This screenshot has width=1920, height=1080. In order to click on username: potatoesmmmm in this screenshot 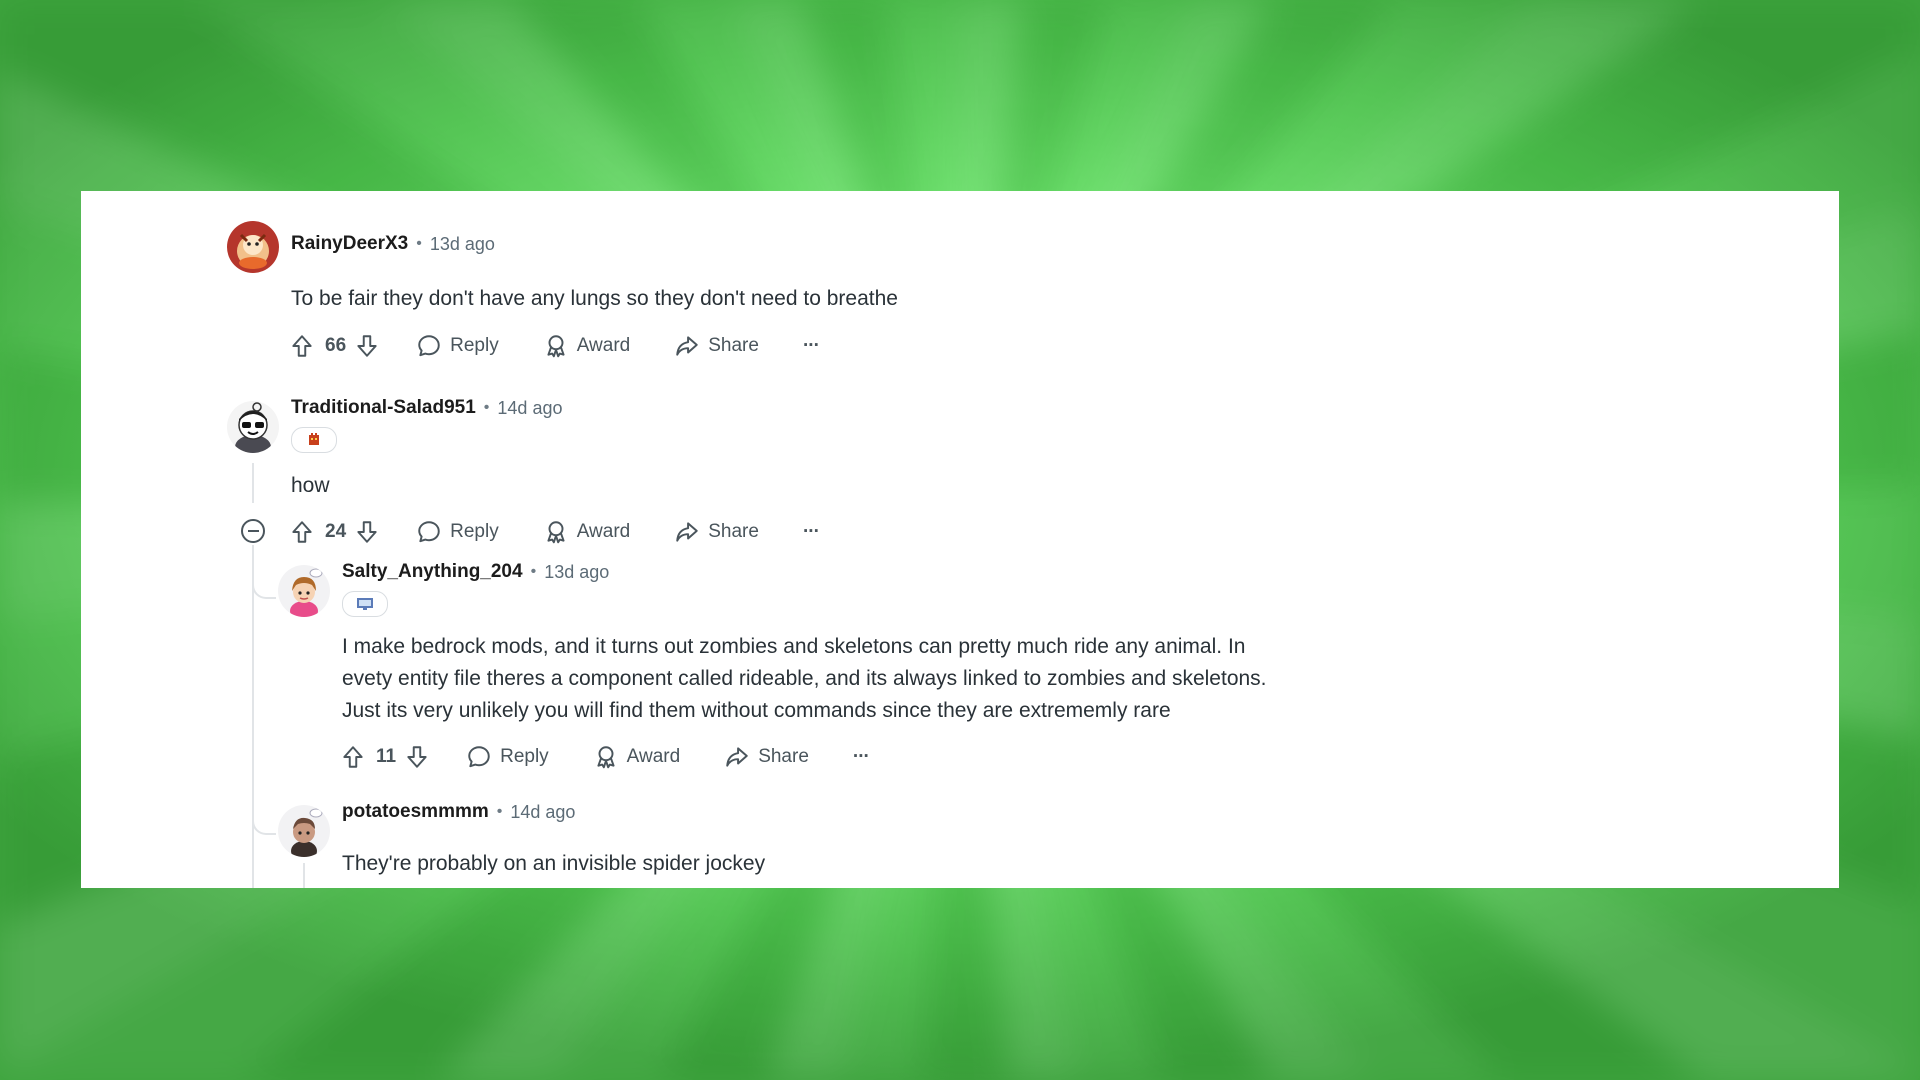, I will do `click(415, 812)`.